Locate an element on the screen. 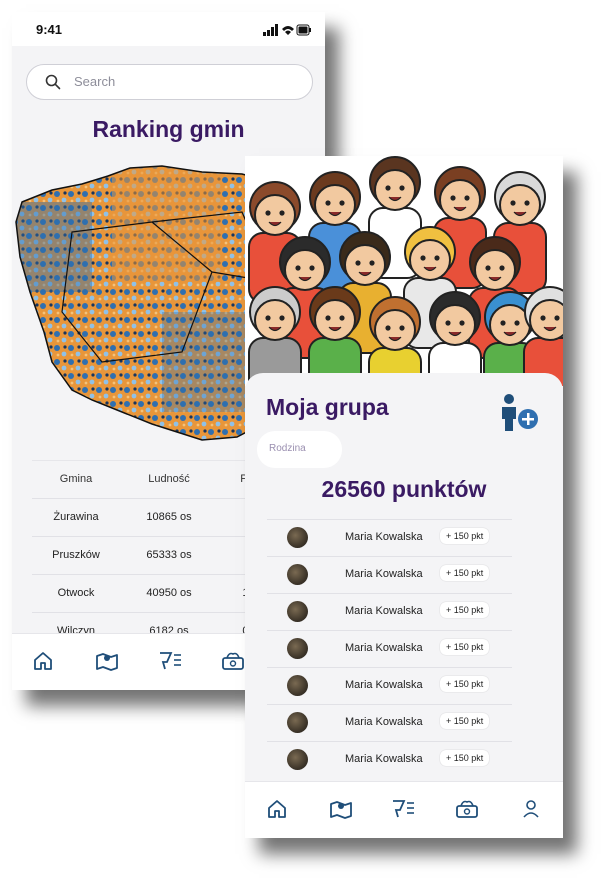 This screenshot has height=891, width=616. page-title: Ranking gmin is located at coordinates (168, 129).